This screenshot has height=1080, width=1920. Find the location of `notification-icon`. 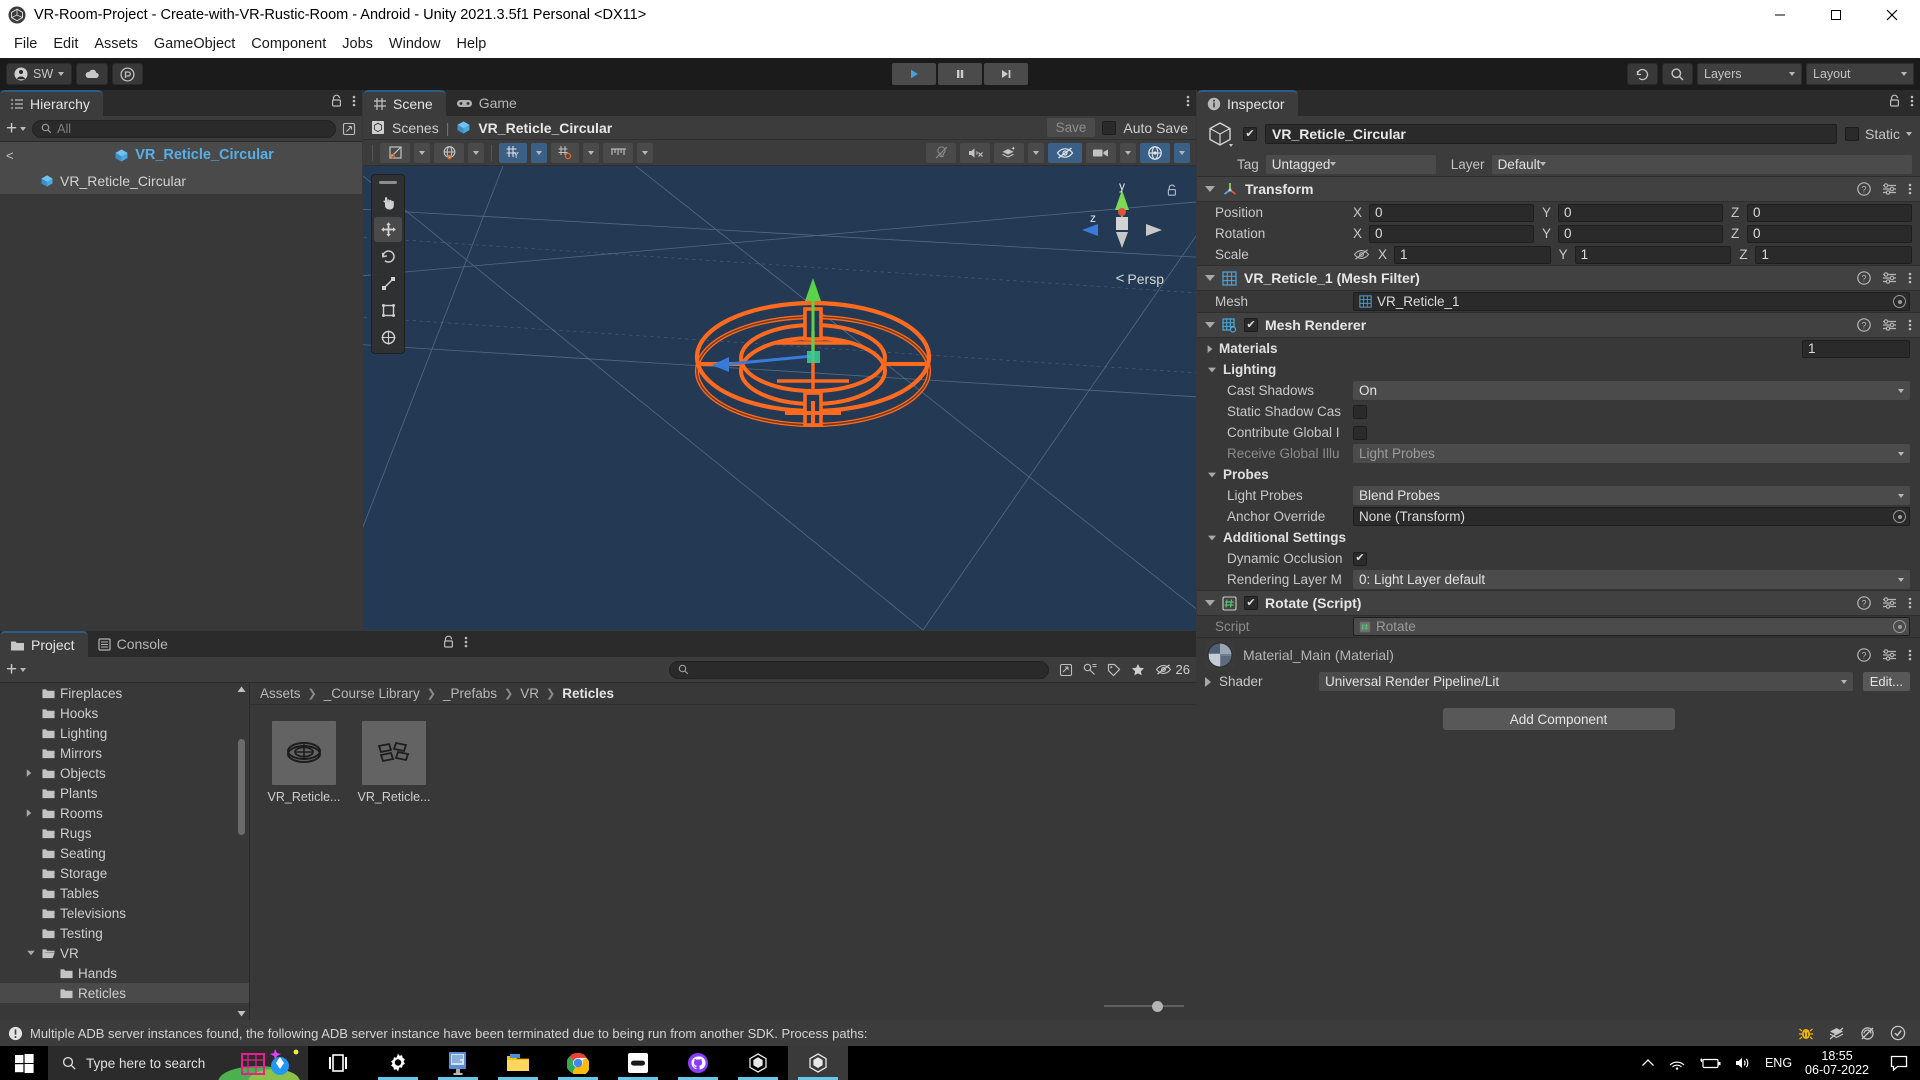

notification-icon is located at coordinates (1899, 1063).